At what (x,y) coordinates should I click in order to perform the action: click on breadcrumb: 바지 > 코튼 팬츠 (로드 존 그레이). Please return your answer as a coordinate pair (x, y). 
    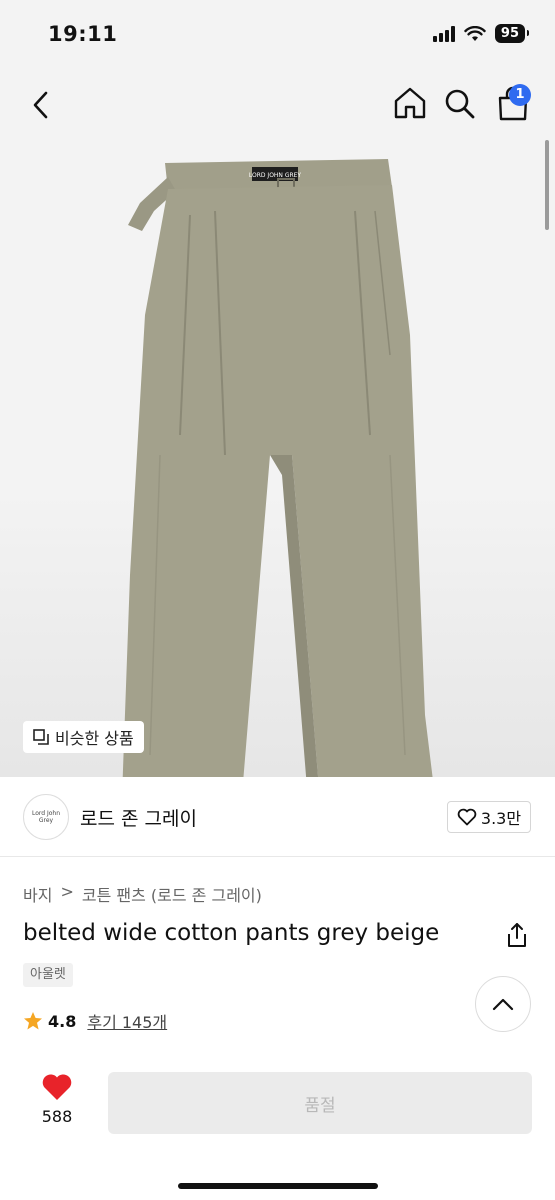
    Looking at the image, I should click on (142, 894).